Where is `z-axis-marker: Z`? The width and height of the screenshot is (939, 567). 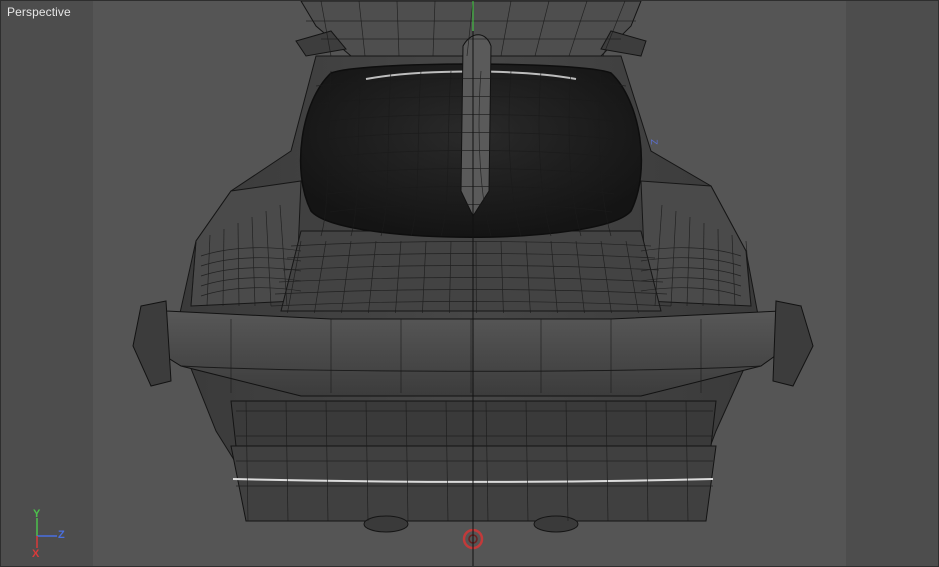 z-axis-marker: Z is located at coordinates (653, 142).